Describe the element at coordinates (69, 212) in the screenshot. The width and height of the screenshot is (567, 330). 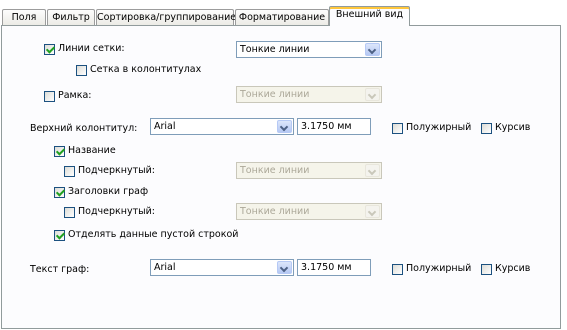
I see `column-underline-checkbox` at that location.